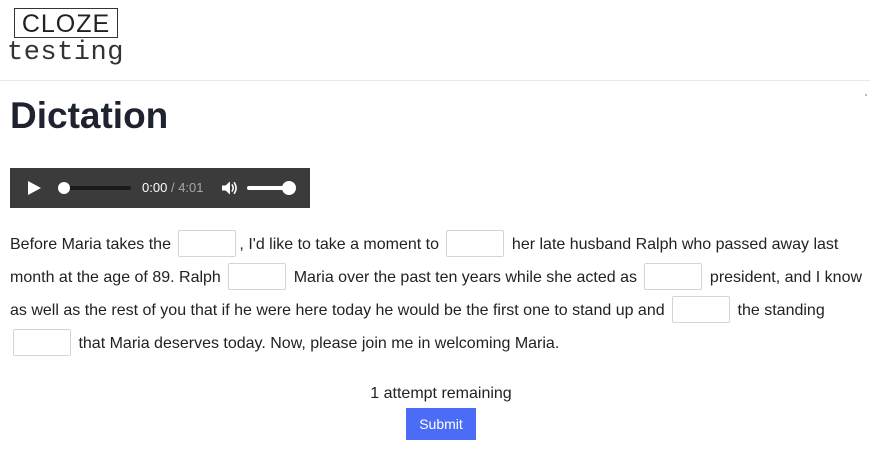  I want to click on logo-testing-text: testing, so click(65, 53).